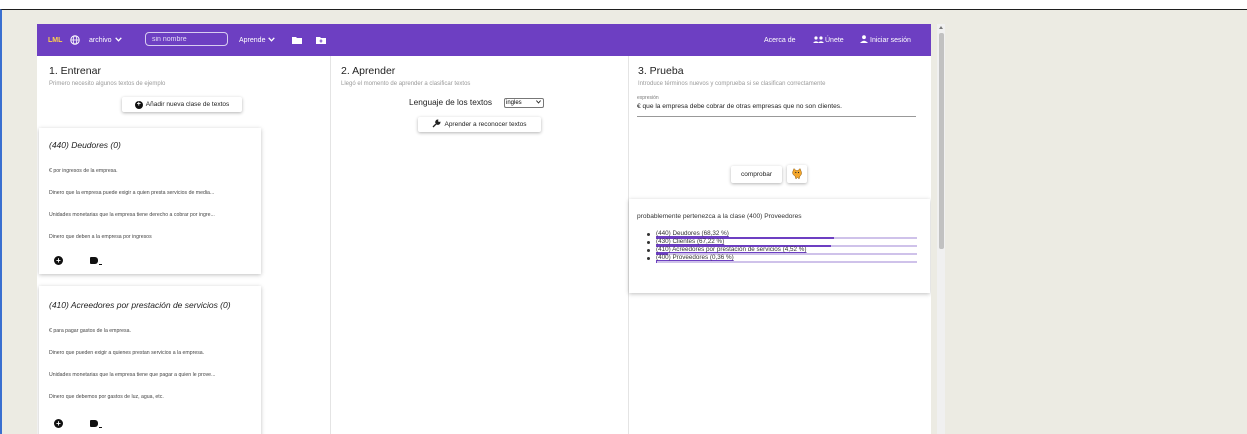 The height and width of the screenshot is (434, 1247). Describe the element at coordinates (138, 104) in the screenshot. I see `plus-circle-icon: +` at that location.